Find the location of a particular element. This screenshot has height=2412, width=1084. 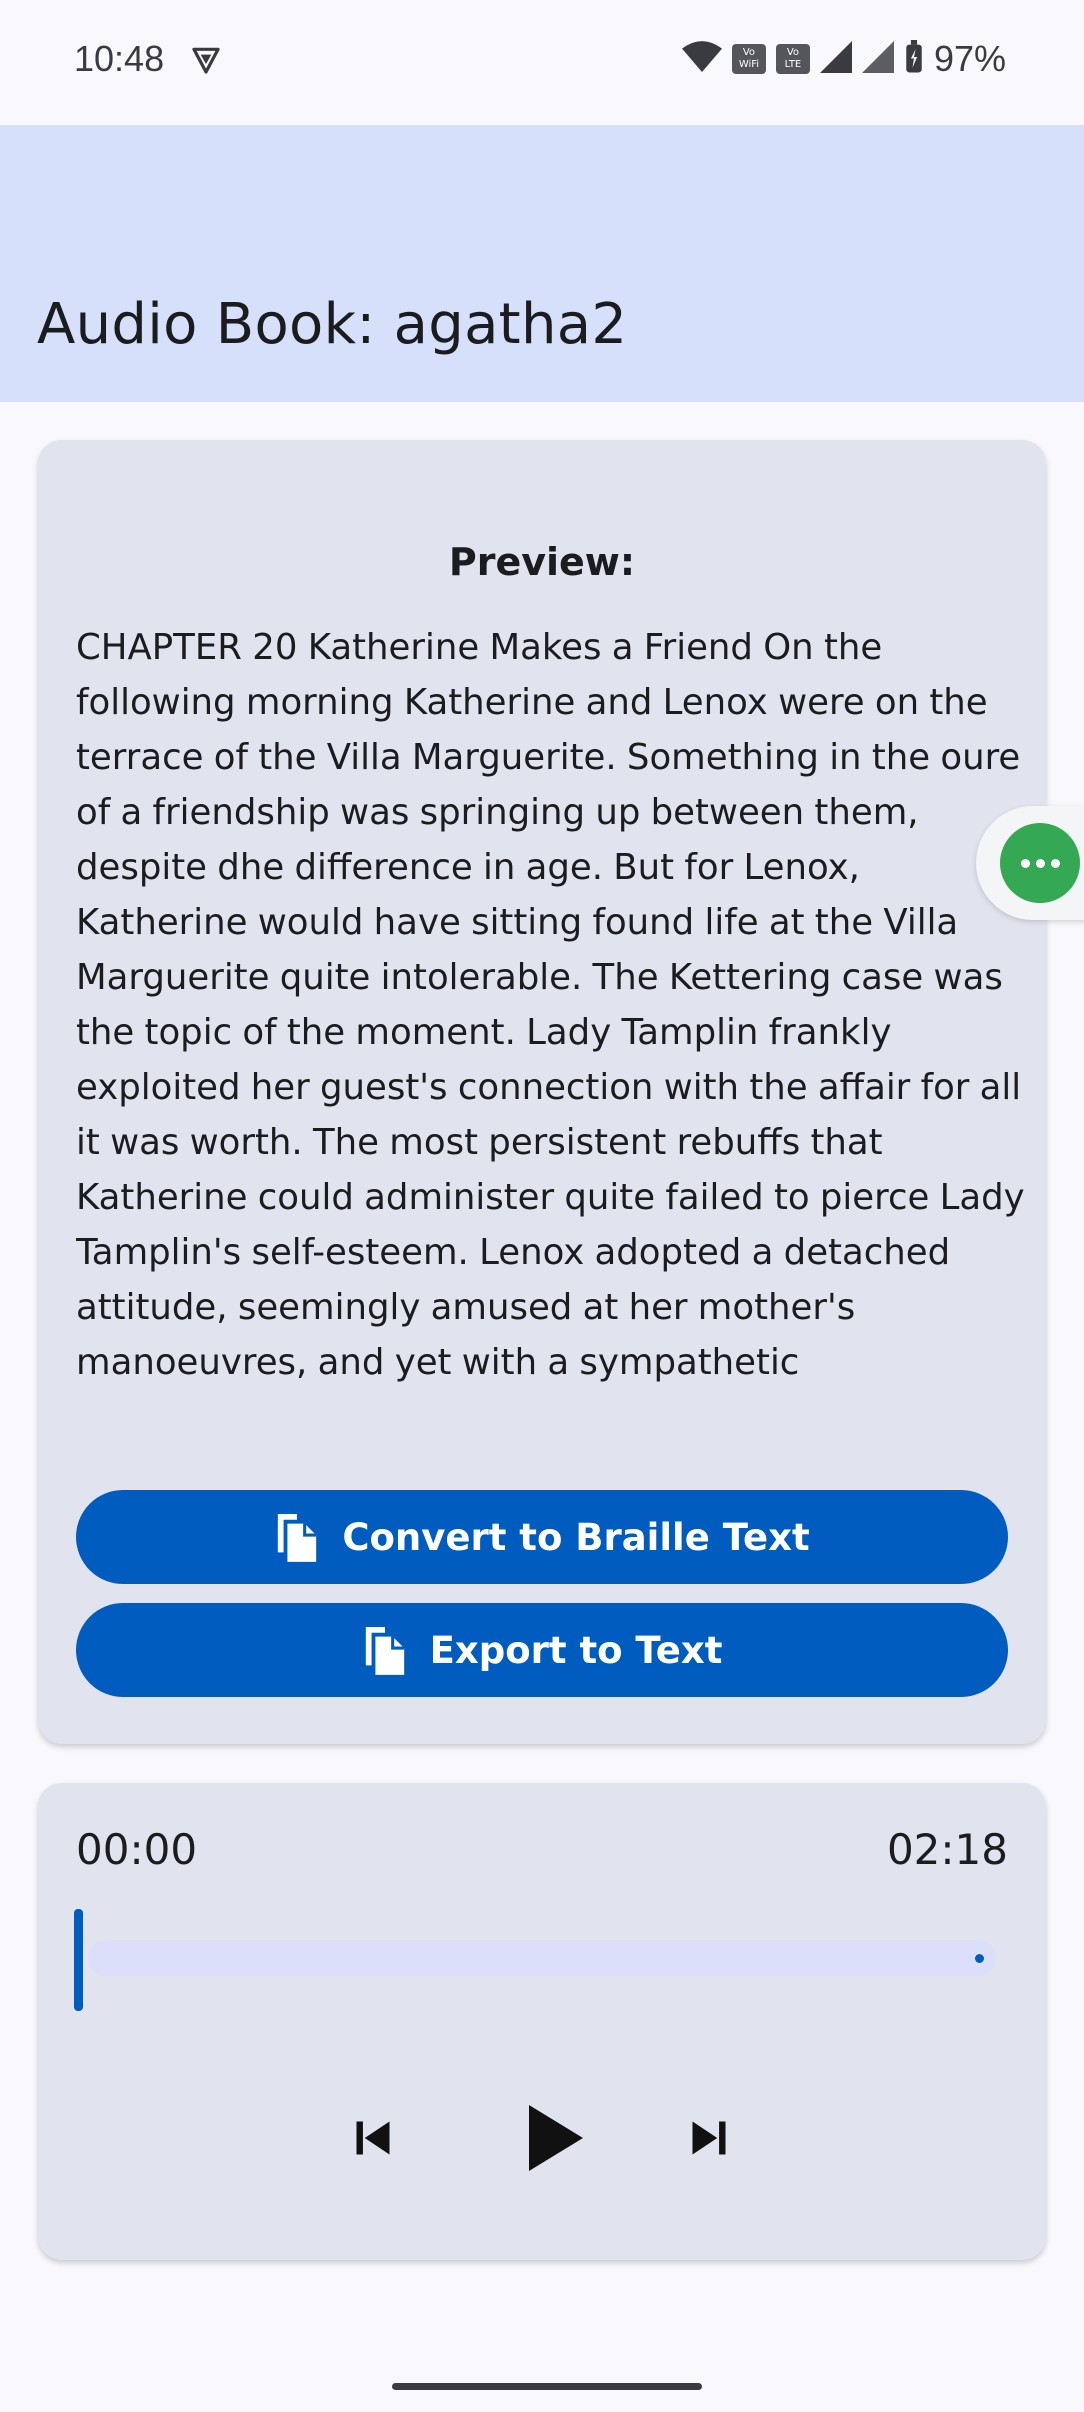

battery-icon is located at coordinates (914, 59).